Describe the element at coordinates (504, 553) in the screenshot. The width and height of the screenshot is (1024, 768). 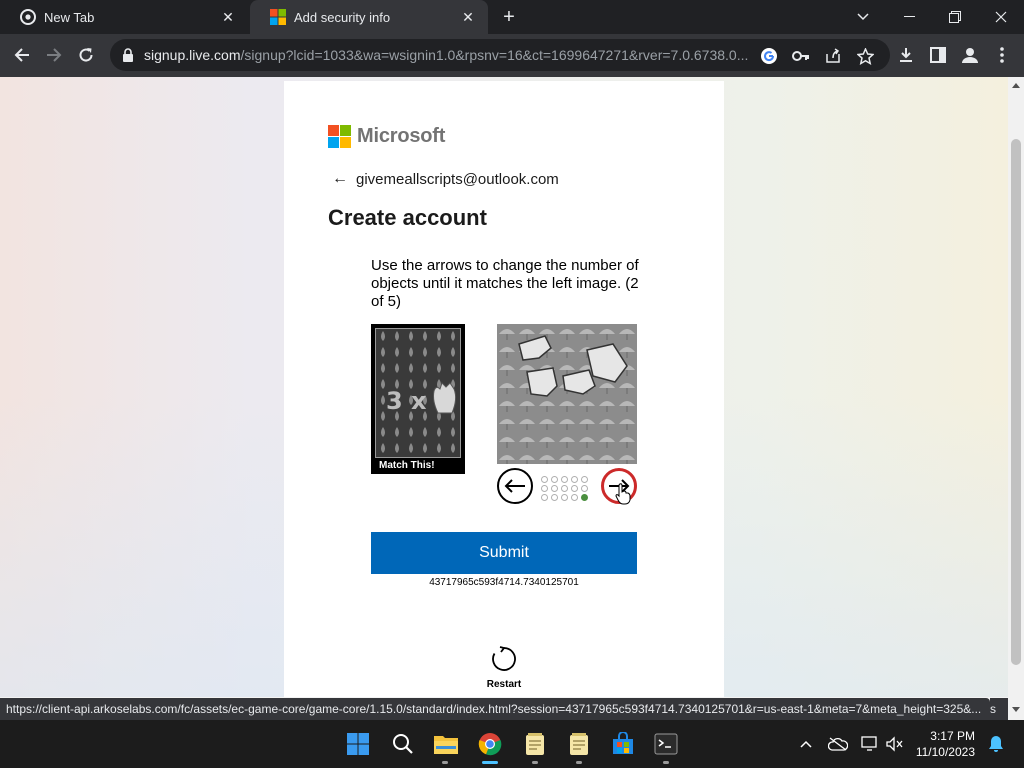
I see `submit-button: Submit` at that location.